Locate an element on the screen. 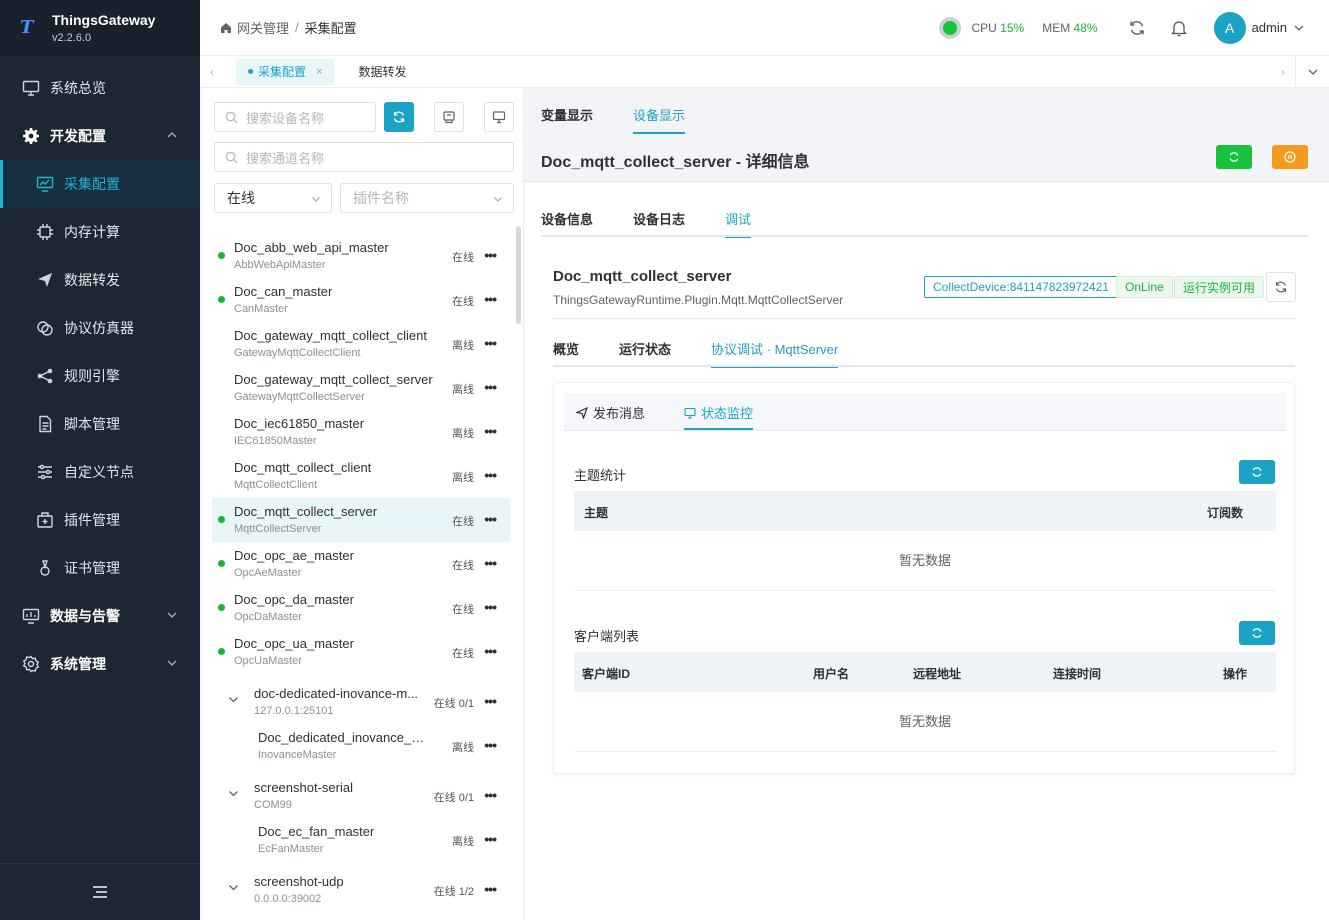  tab-overview: 概览 is located at coordinates (566, 353).